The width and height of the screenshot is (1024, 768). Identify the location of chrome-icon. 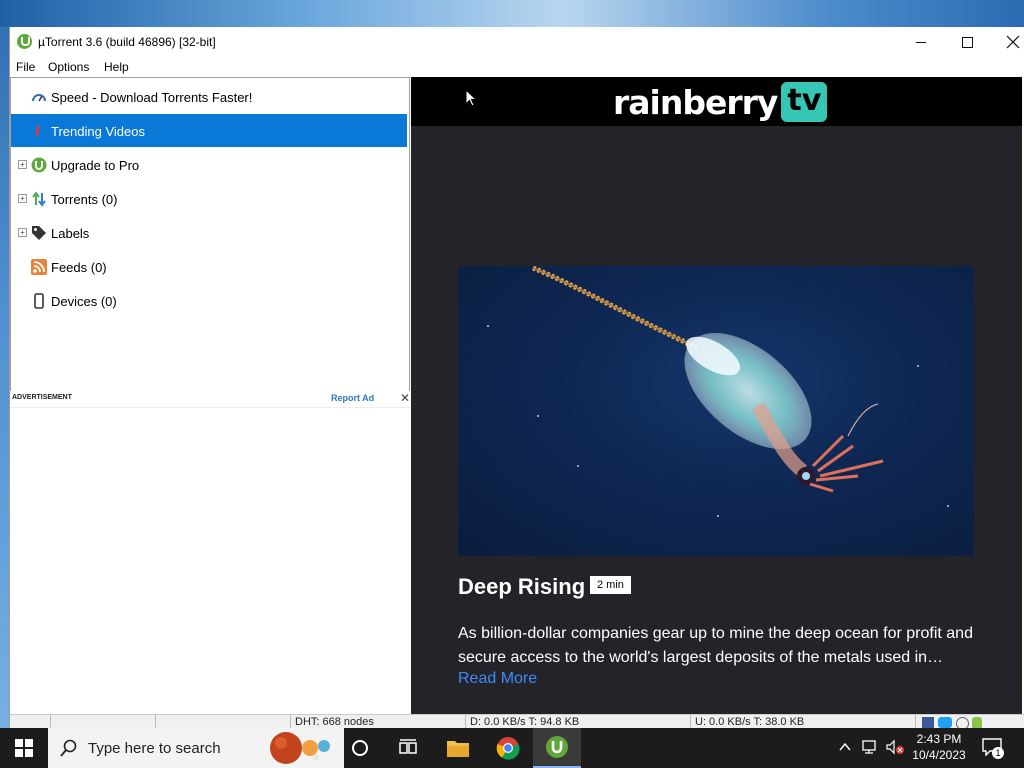
(508, 748).